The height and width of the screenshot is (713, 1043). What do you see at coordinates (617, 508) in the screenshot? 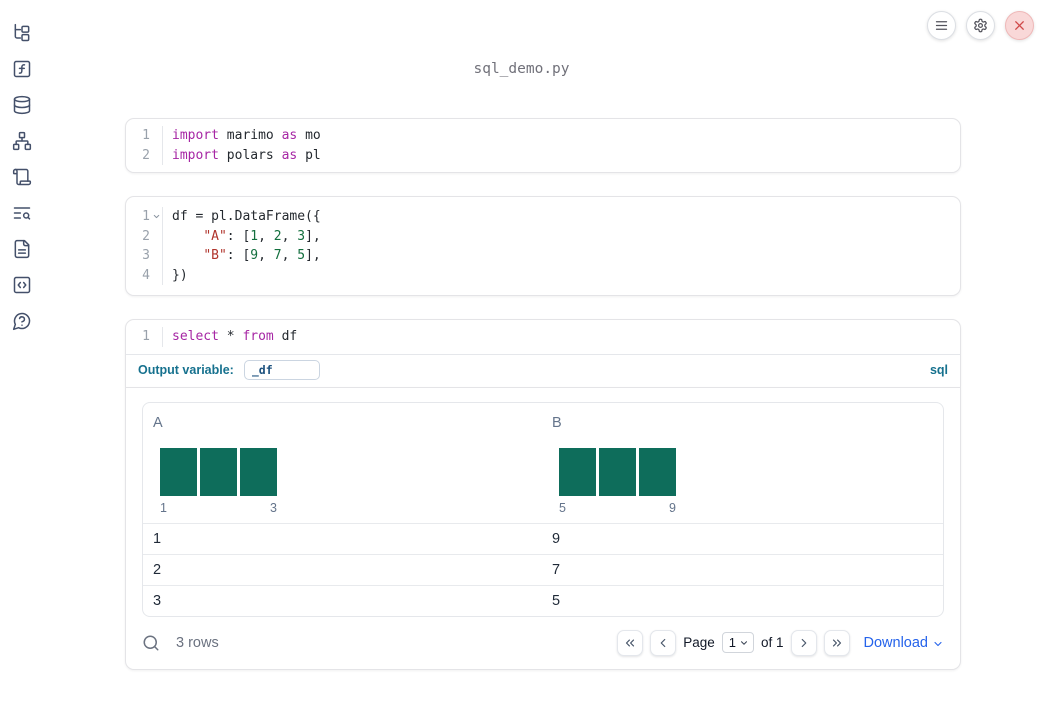
I see `histogram-axis: 59` at bounding box center [617, 508].